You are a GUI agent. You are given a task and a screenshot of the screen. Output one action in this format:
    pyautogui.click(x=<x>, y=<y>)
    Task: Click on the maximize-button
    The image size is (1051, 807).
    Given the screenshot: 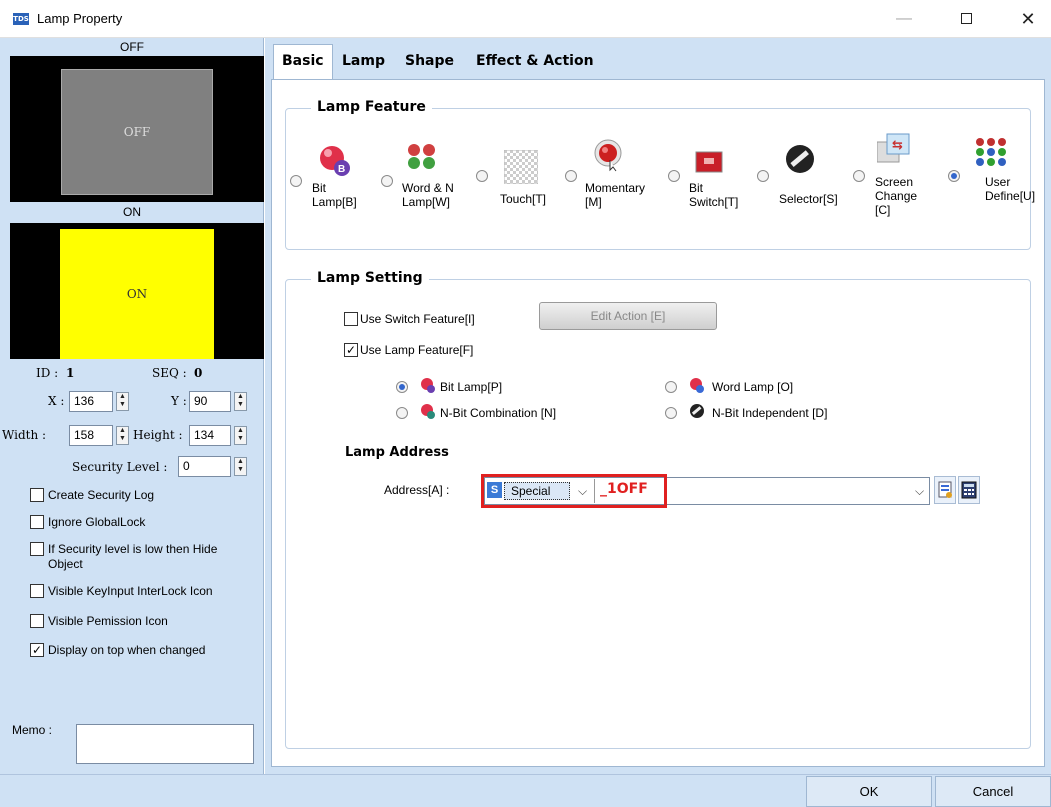 What is the action you would take?
    pyautogui.click(x=966, y=19)
    